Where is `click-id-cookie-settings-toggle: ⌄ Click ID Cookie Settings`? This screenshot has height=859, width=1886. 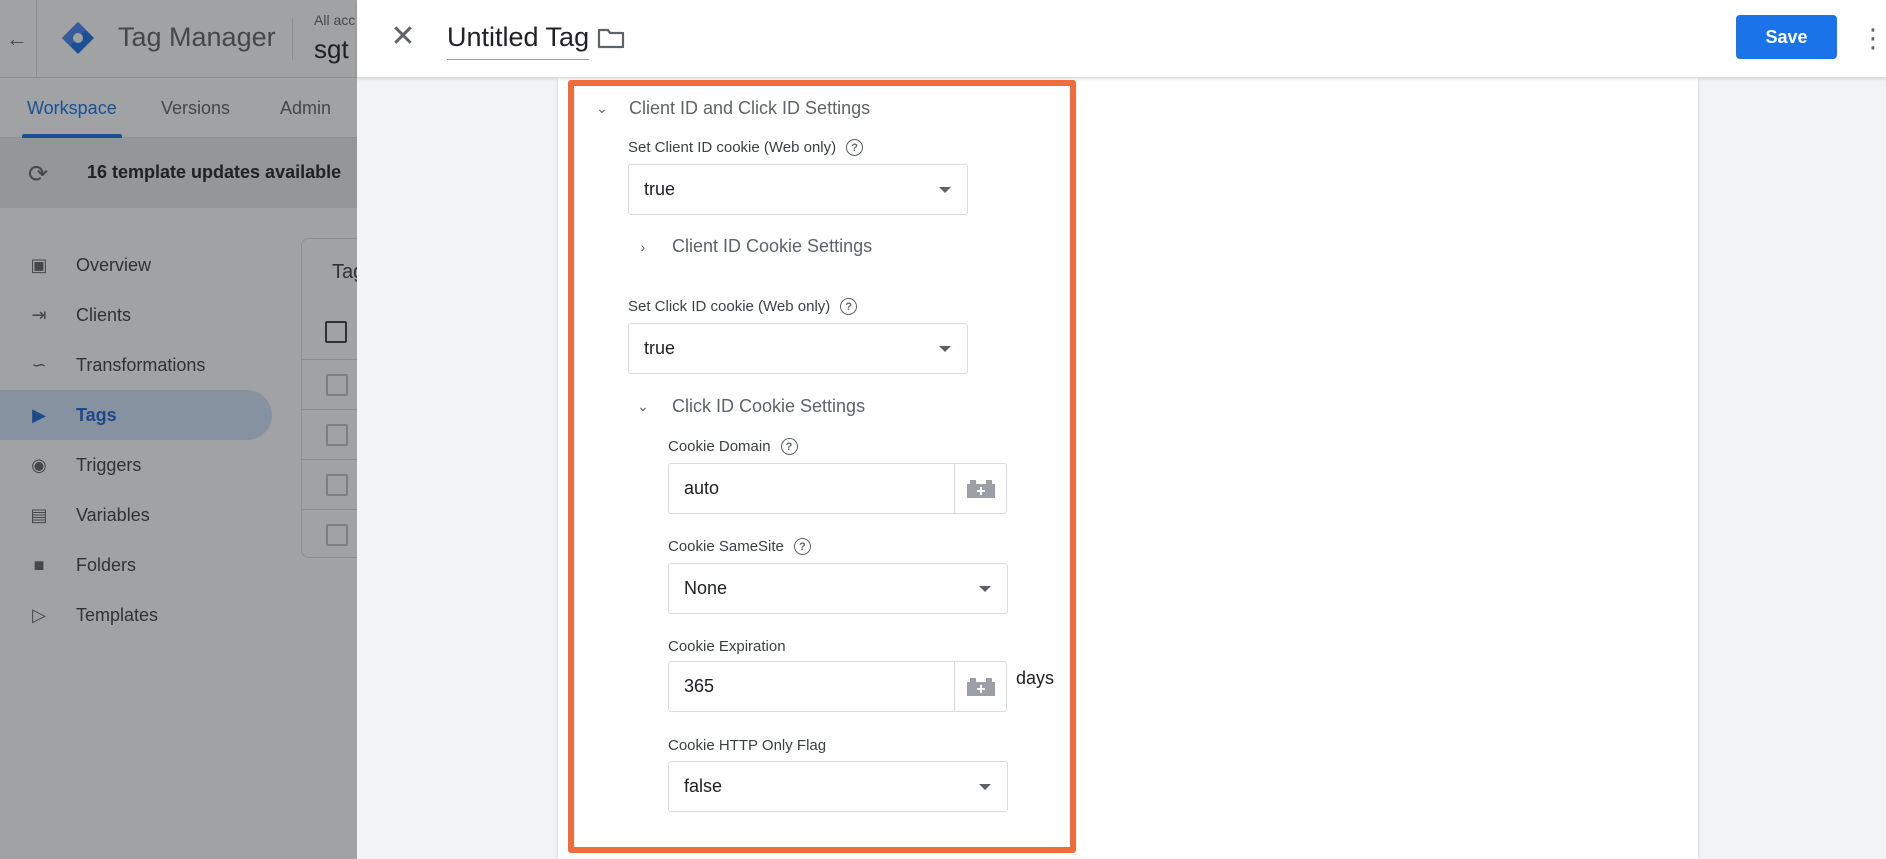 click-id-cookie-settings-toggle: ⌄ Click ID Cookie Settings is located at coordinates (749, 406).